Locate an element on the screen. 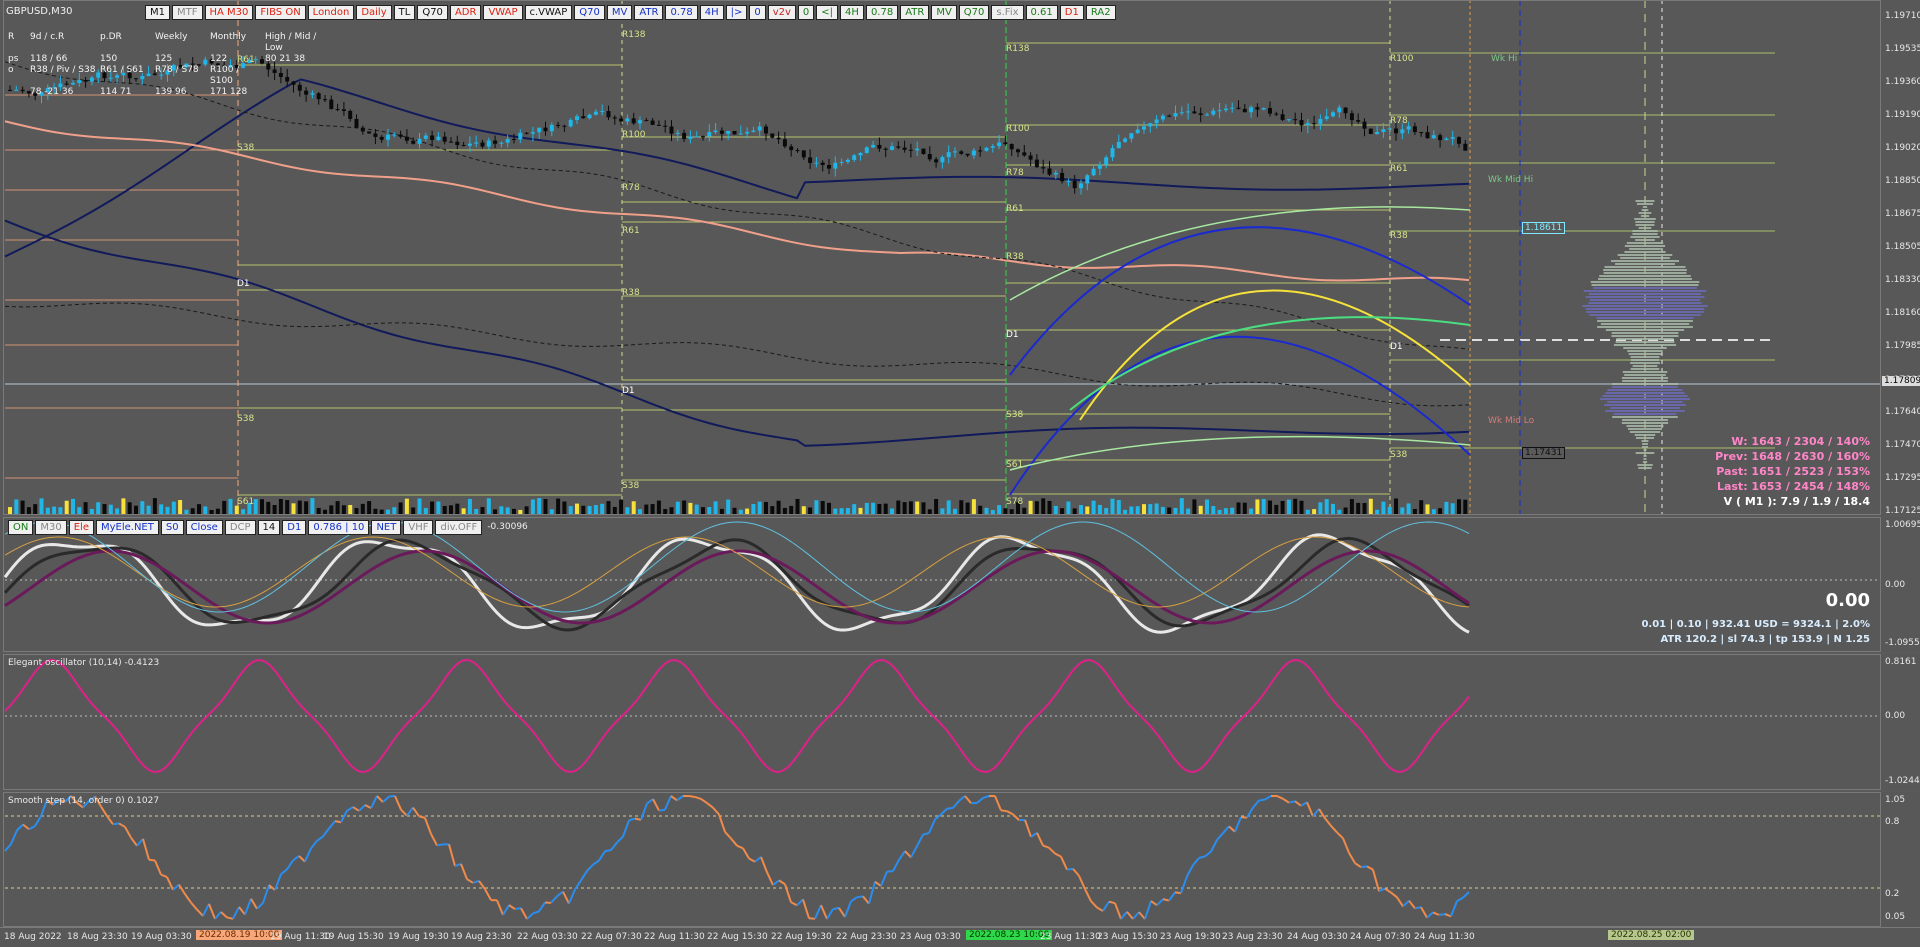 Image resolution: width=1920 pixels, height=947 pixels. toolbar-button-15: 4H is located at coordinates (711, 12).